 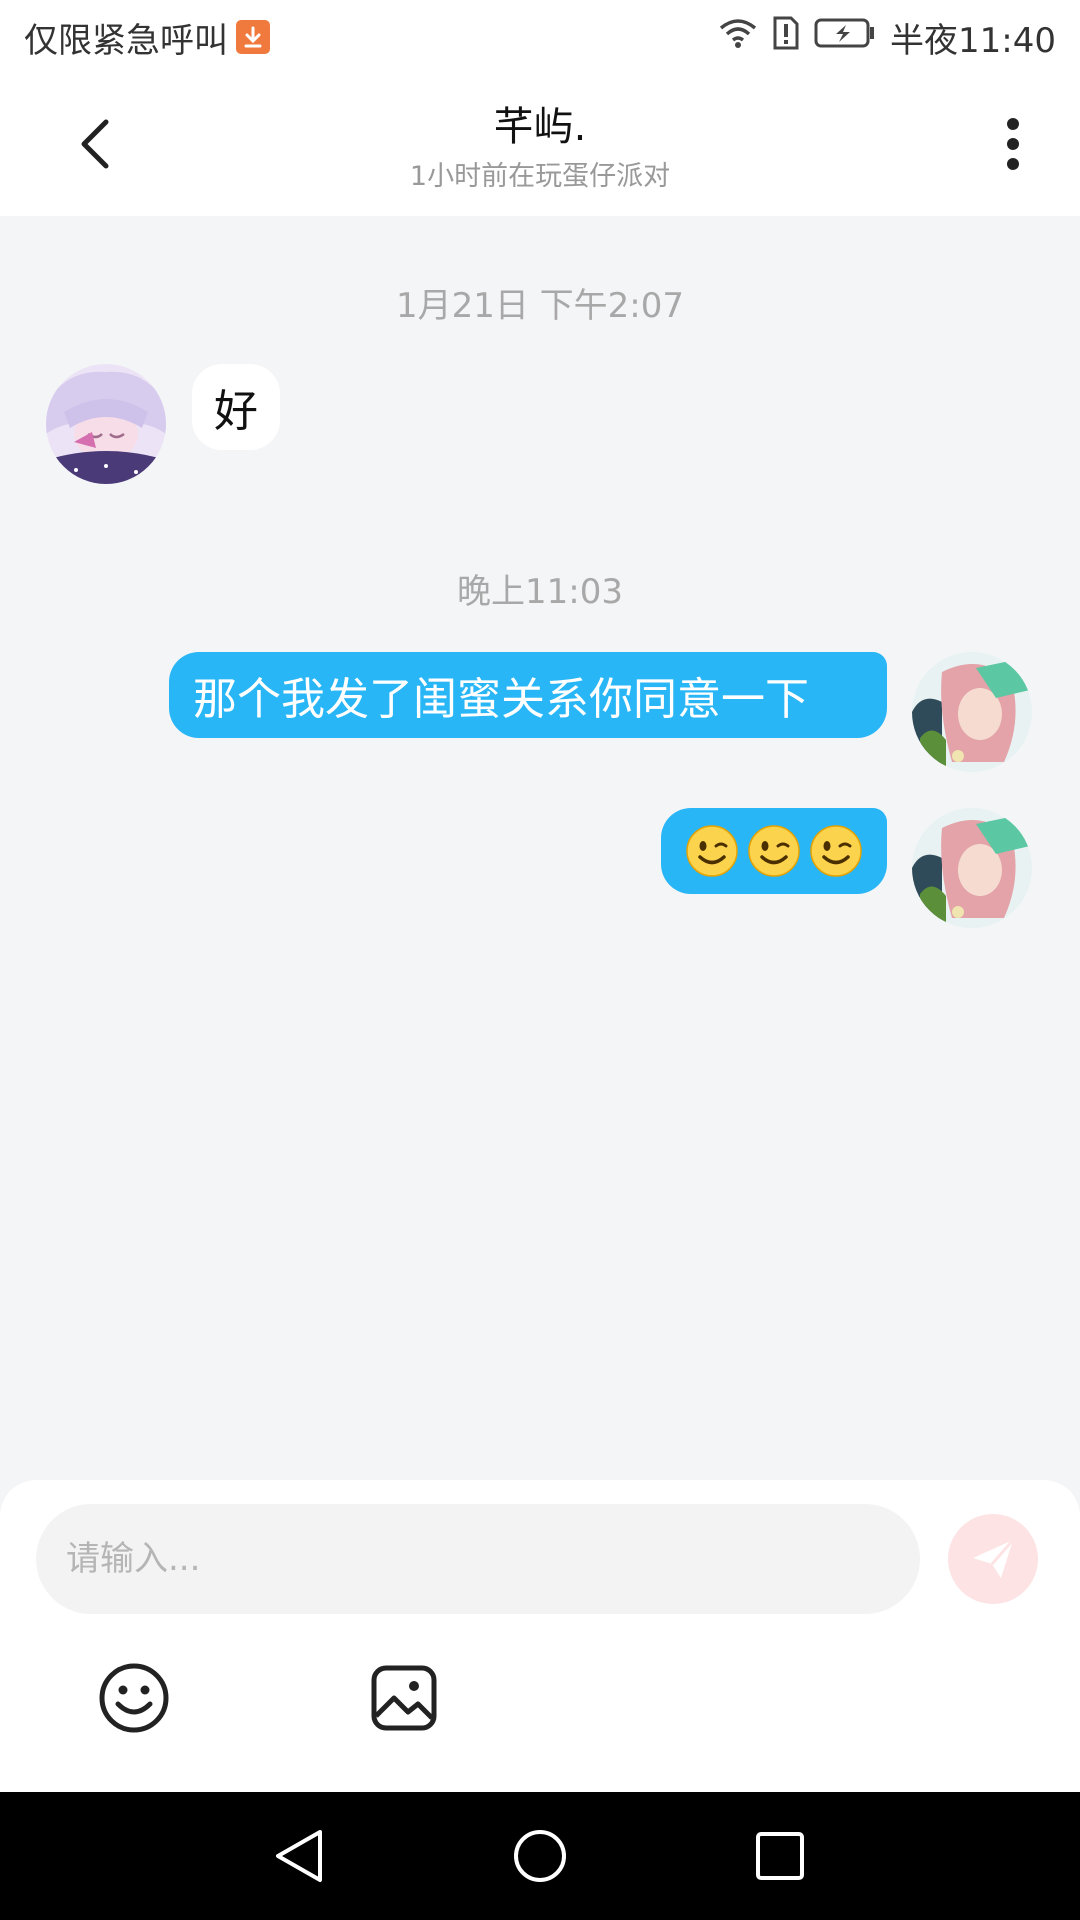 I want to click on nav-home-button, so click(x=540, y=1856).